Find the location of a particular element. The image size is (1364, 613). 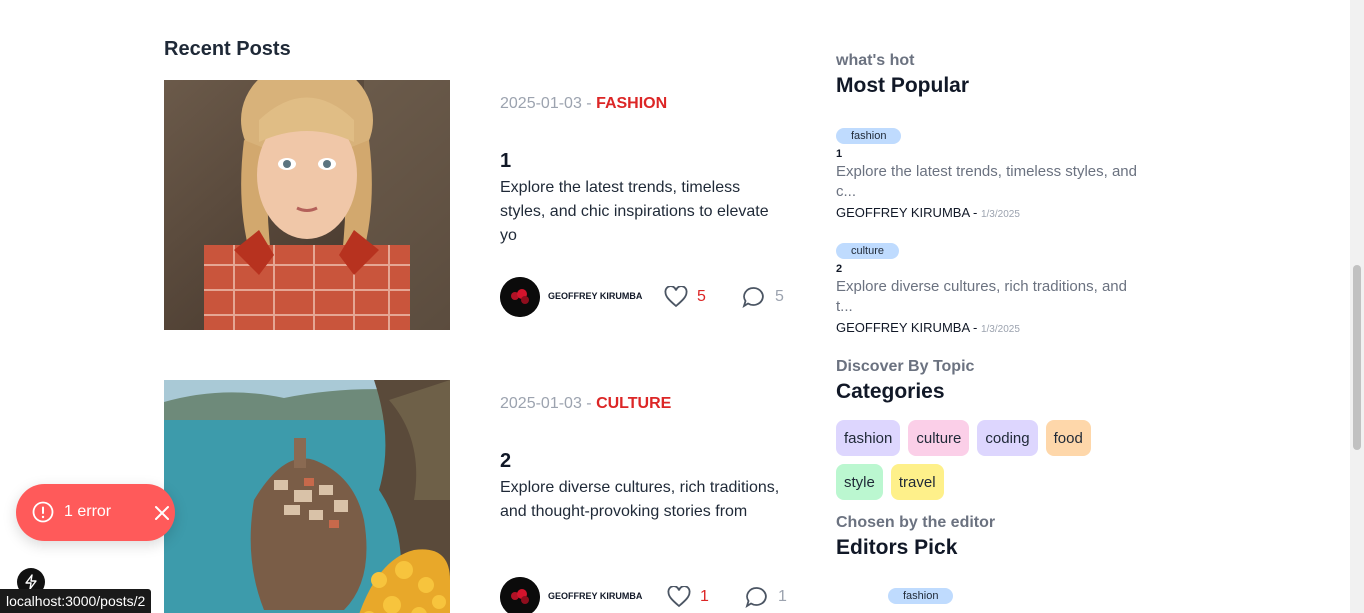

popular-tag: fashion is located at coordinates (869, 136).